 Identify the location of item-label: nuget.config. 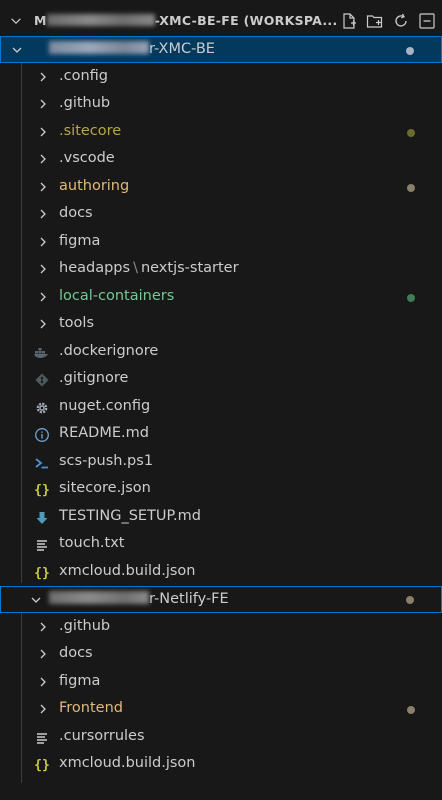
(105, 406).